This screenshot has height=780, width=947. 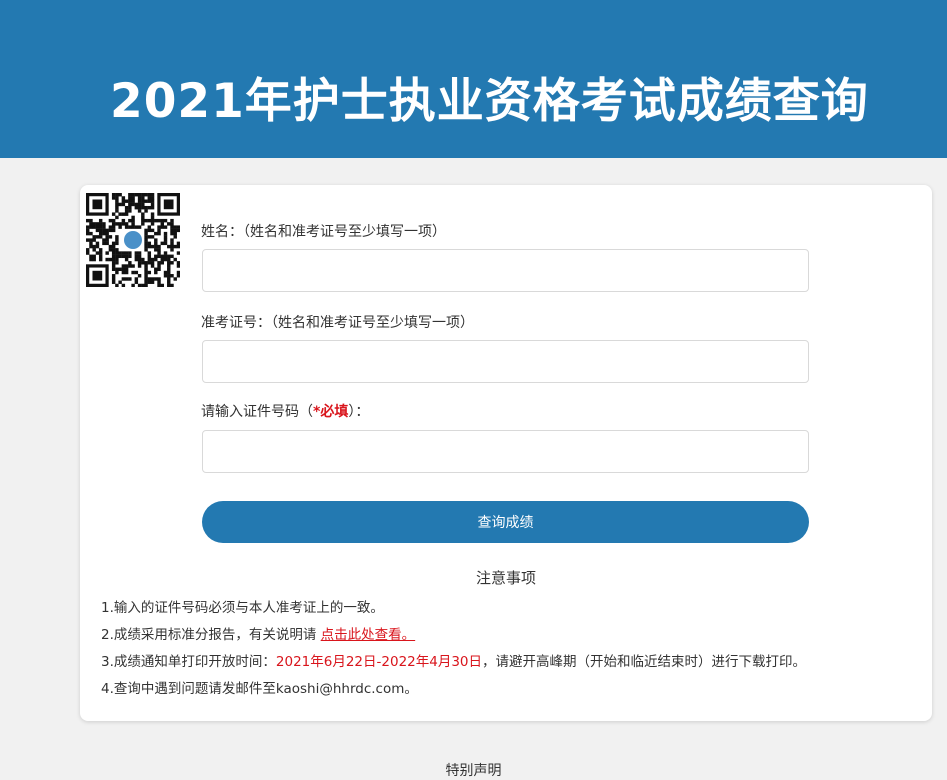 What do you see at coordinates (505, 578) in the screenshot?
I see `notes-title: 注意事项` at bounding box center [505, 578].